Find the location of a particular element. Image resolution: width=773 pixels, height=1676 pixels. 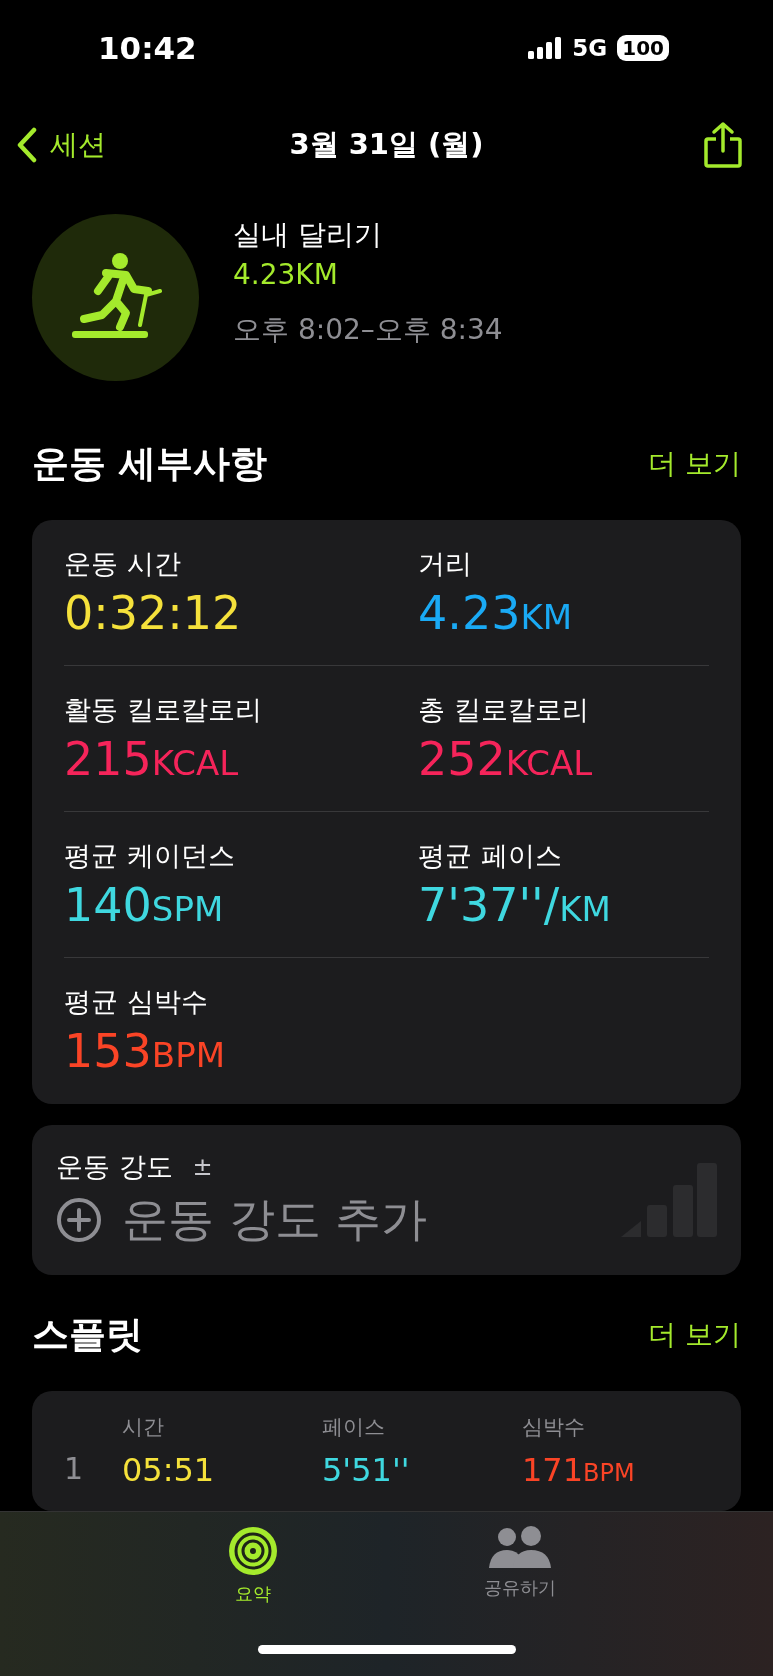

split-pace: 5'51'' is located at coordinates (366, 1470).